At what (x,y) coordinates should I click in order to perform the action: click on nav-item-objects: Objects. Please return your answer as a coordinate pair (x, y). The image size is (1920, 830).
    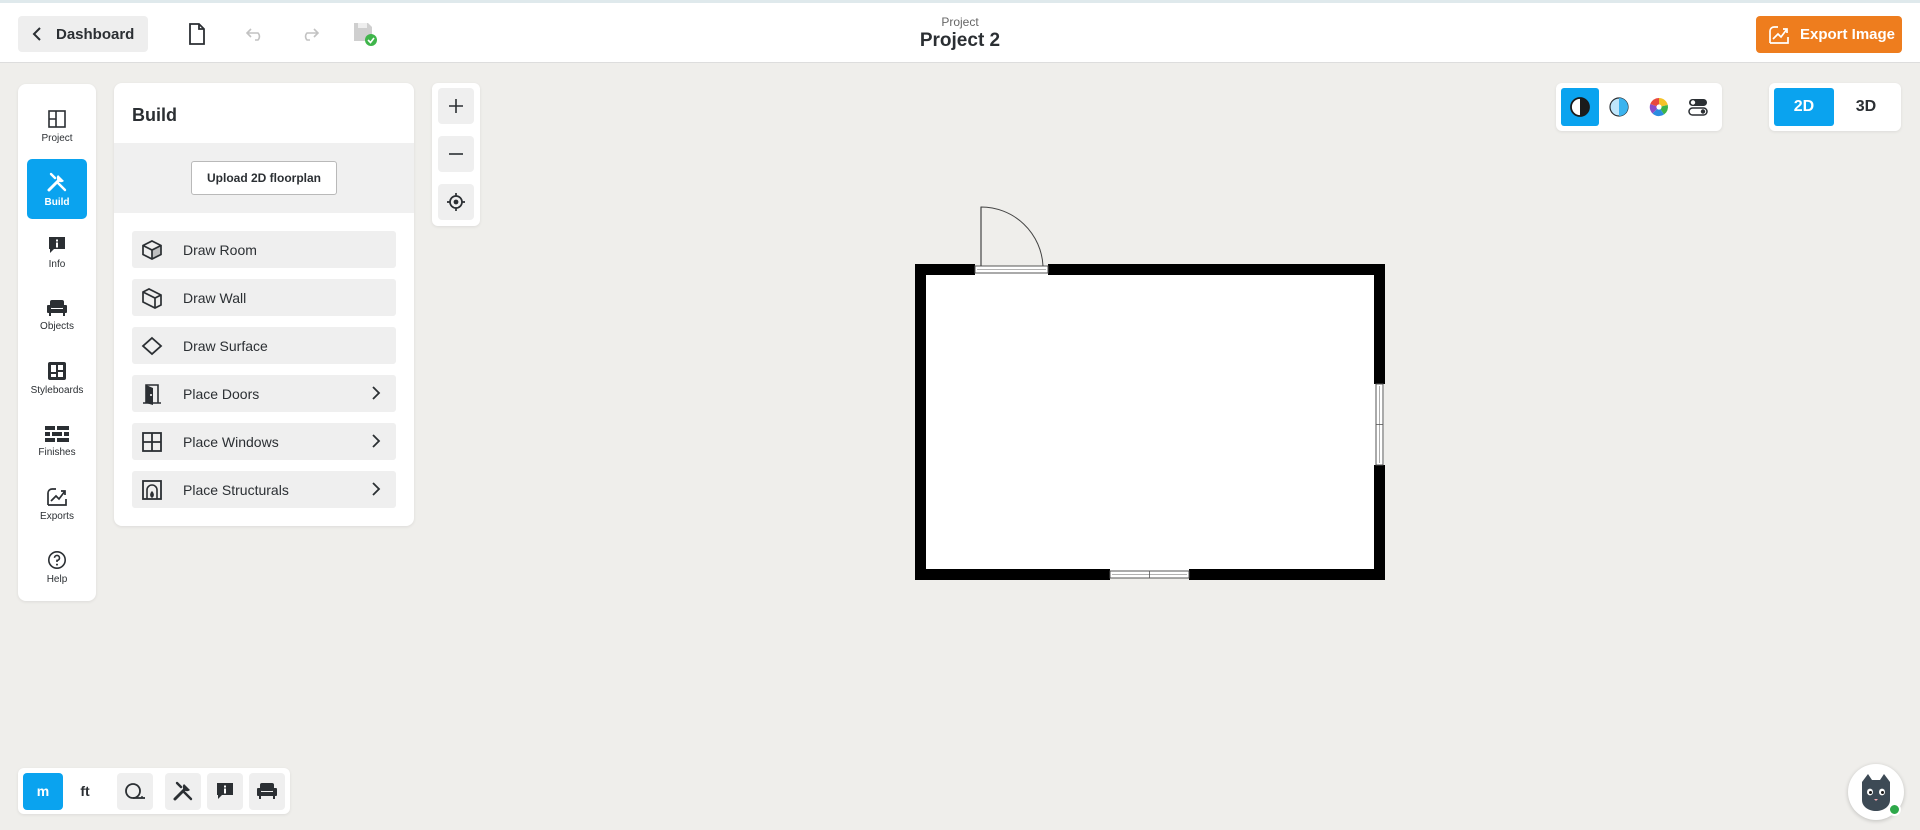
    Looking at the image, I should click on (57, 315).